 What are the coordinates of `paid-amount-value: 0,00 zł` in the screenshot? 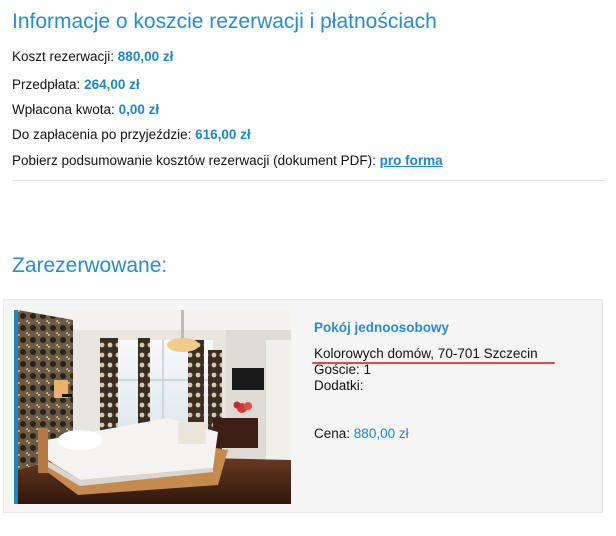 It's located at (139, 109).